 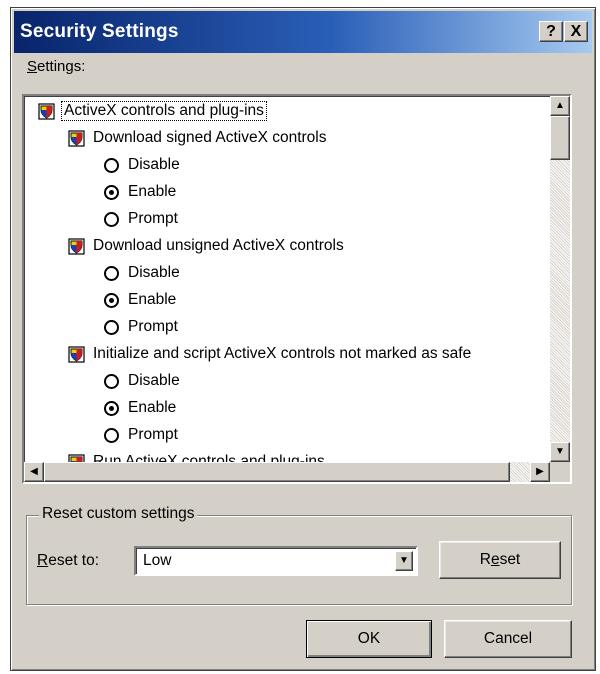 What do you see at coordinates (276, 561) in the screenshot?
I see `reset-level-select: Low ▼` at bounding box center [276, 561].